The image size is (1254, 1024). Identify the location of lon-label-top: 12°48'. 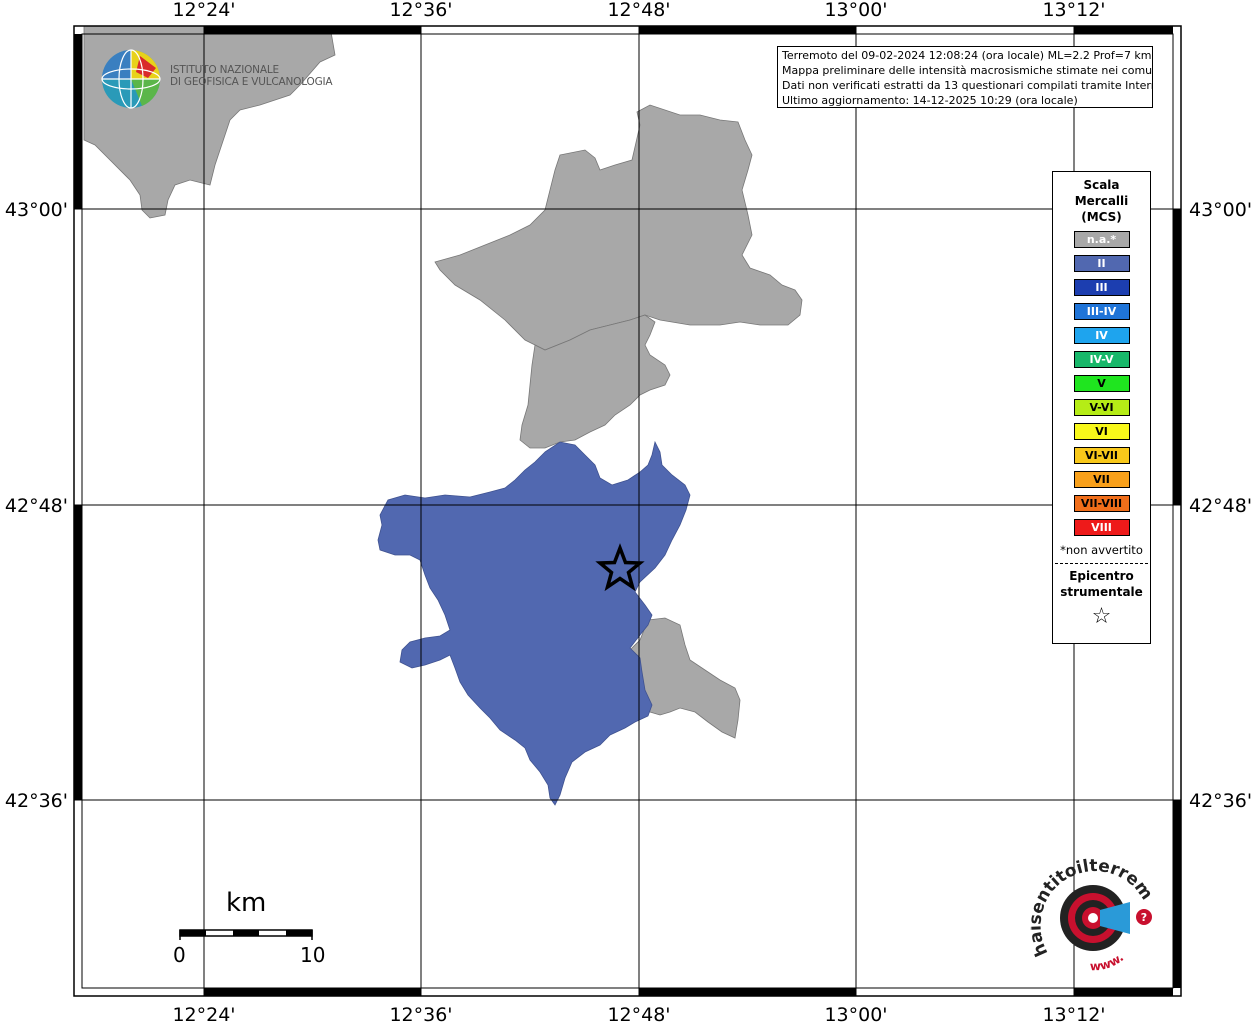
(638, 10).